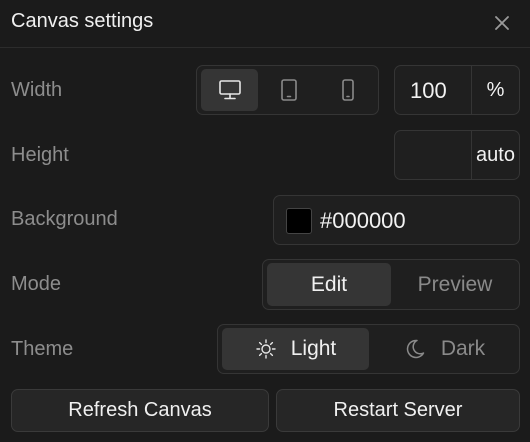  Describe the element at coordinates (428, 91) in the screenshot. I see `width-value: 100` at that location.